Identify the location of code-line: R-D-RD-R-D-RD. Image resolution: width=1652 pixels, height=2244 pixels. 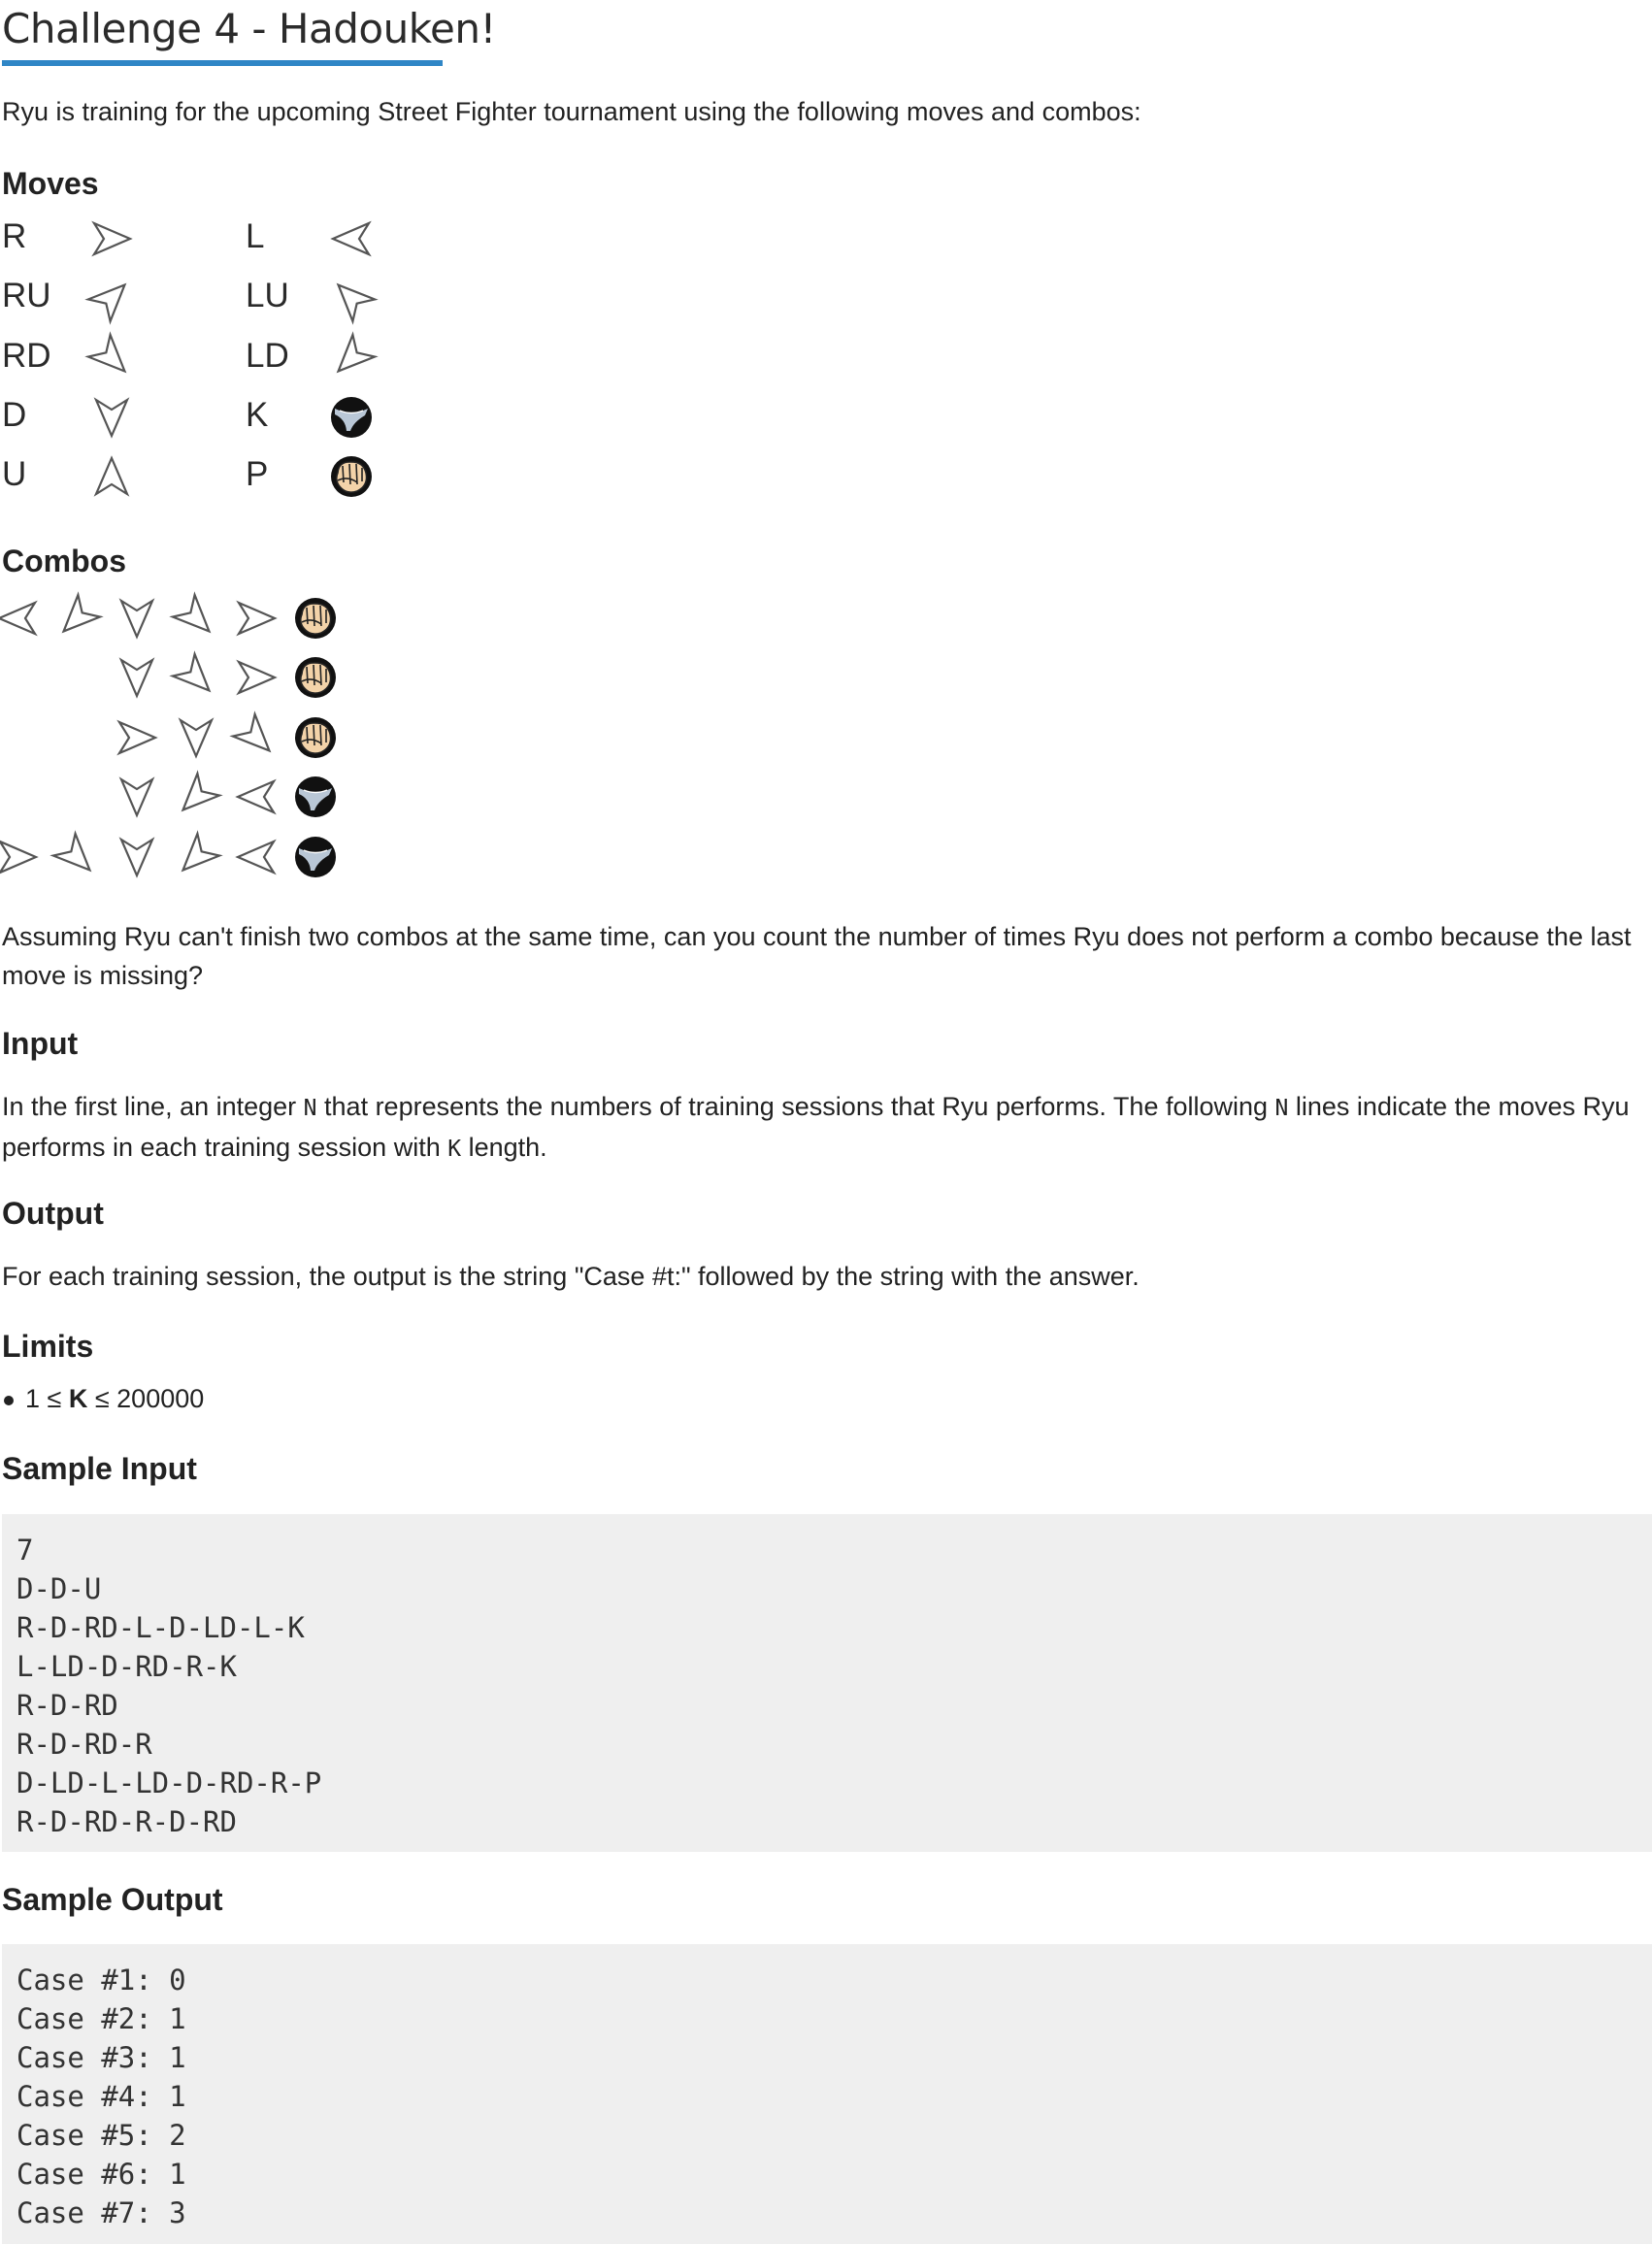
(127, 1821).